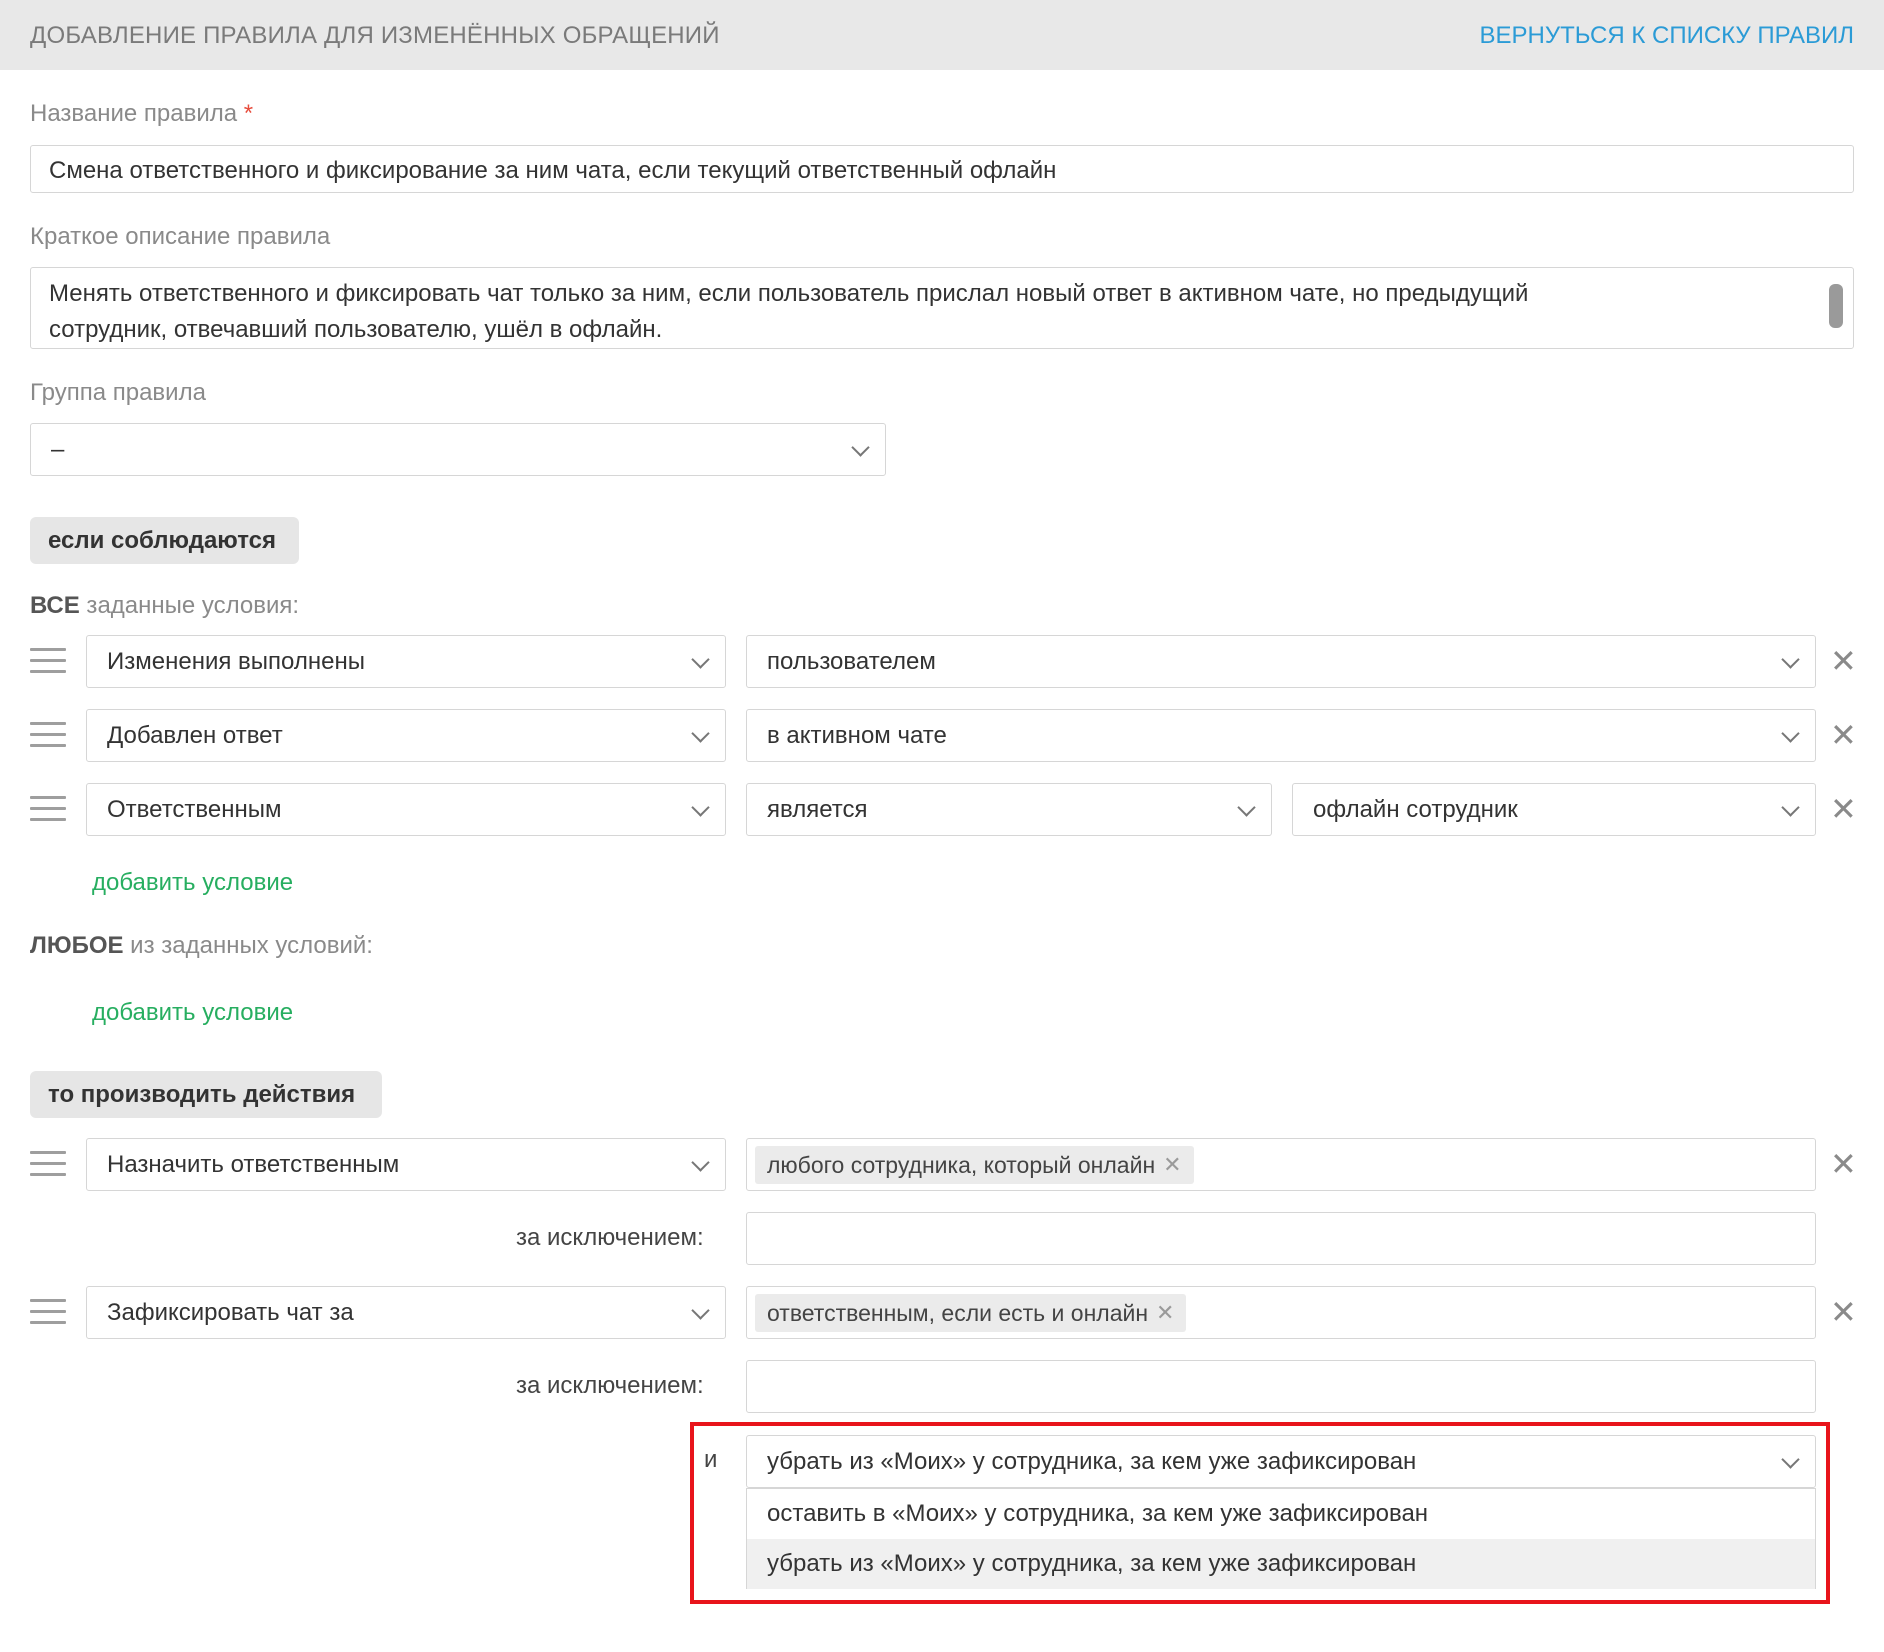 This screenshot has width=1884, height=1652. Describe the element at coordinates (958, 1312) in the screenshot. I see `selected-tag-label: ответственным, если есть и онлайн` at that location.